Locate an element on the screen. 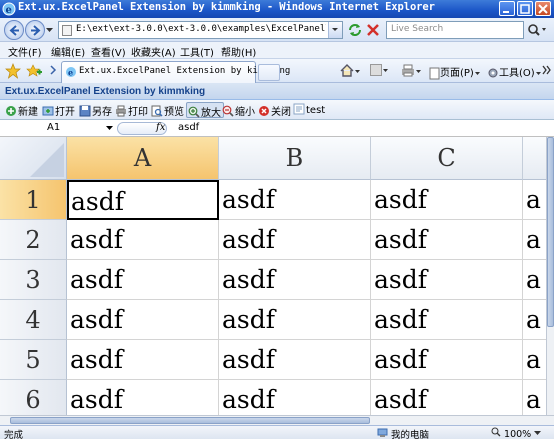  column-header-a: A is located at coordinates (143, 158).